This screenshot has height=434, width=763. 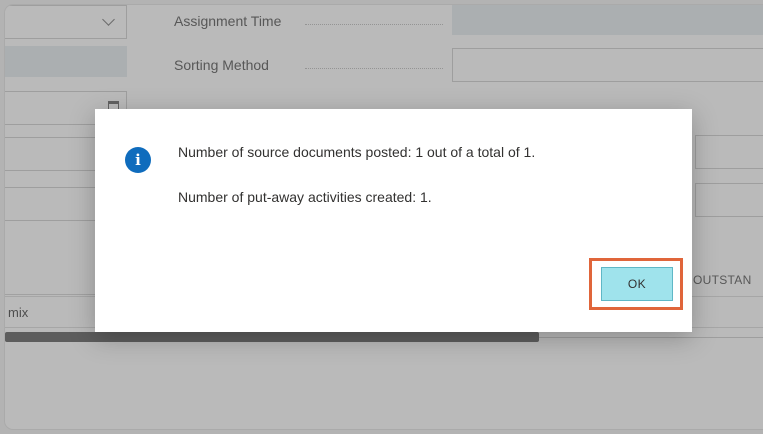 What do you see at coordinates (138, 160) in the screenshot?
I see `info-icon: i` at bounding box center [138, 160].